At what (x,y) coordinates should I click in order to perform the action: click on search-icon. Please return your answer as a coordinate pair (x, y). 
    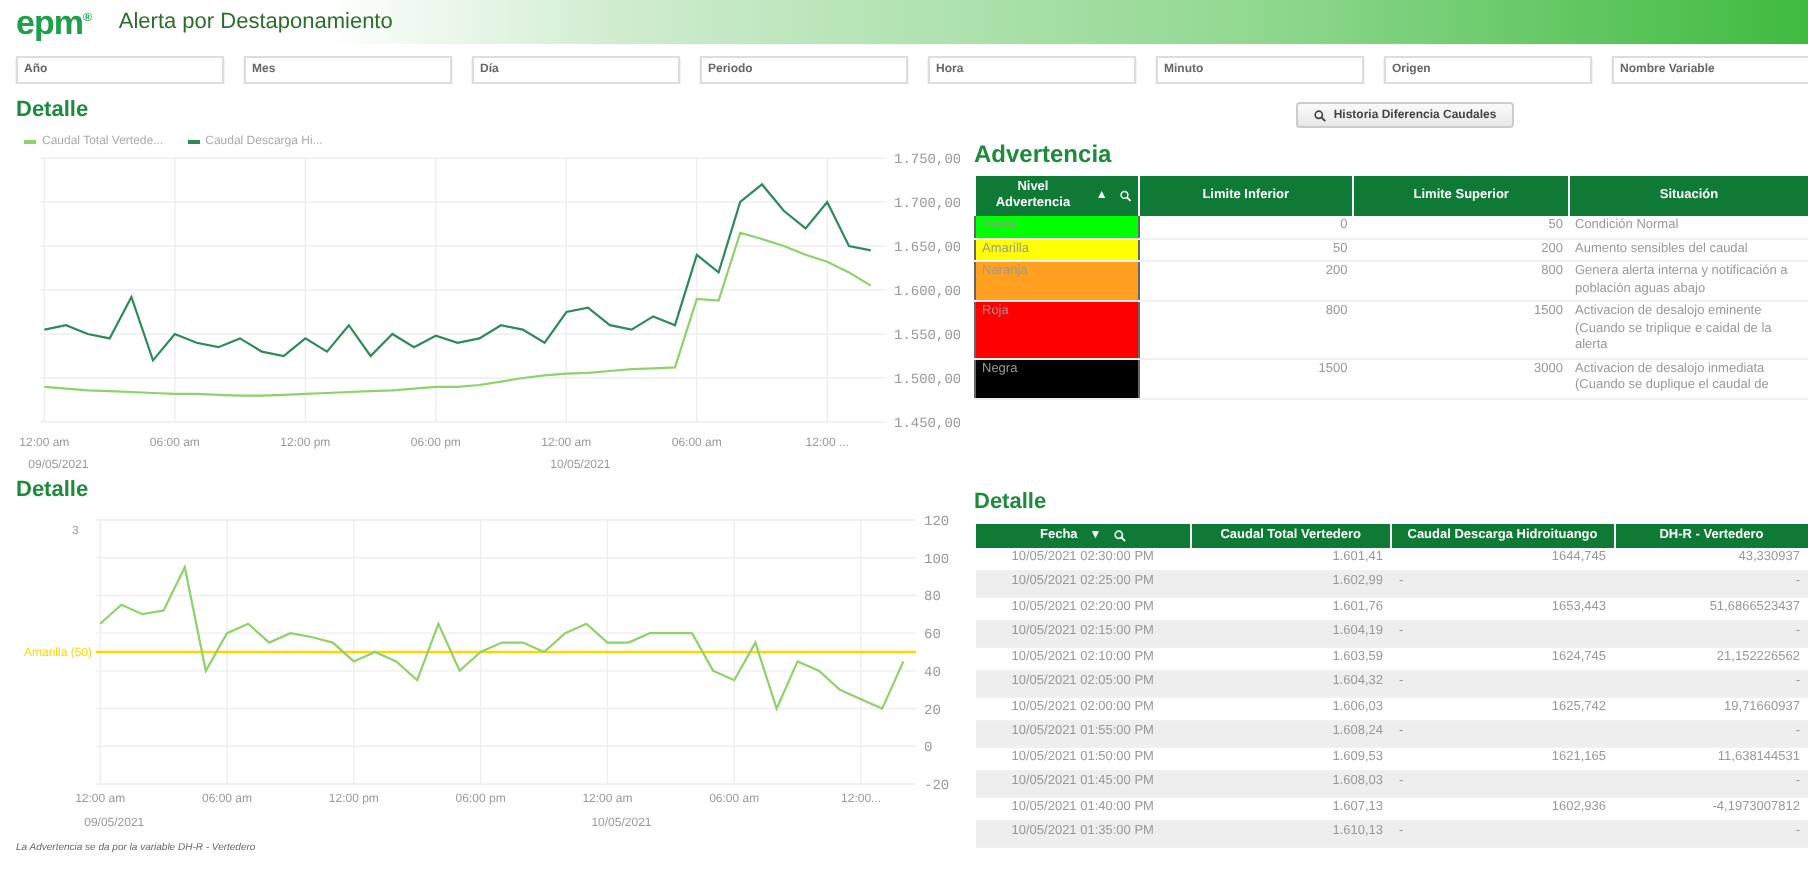
    Looking at the image, I should click on (1319, 115).